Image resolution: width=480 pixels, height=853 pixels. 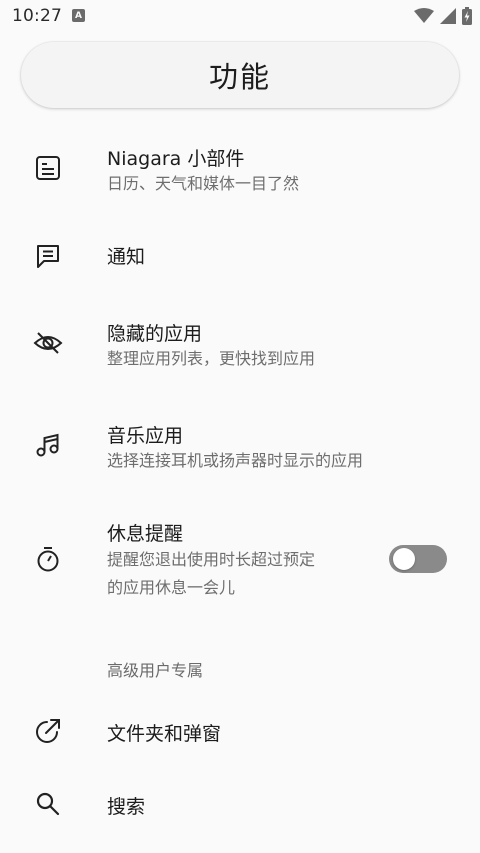 I want to click on status-icons, so click(x=443, y=16).